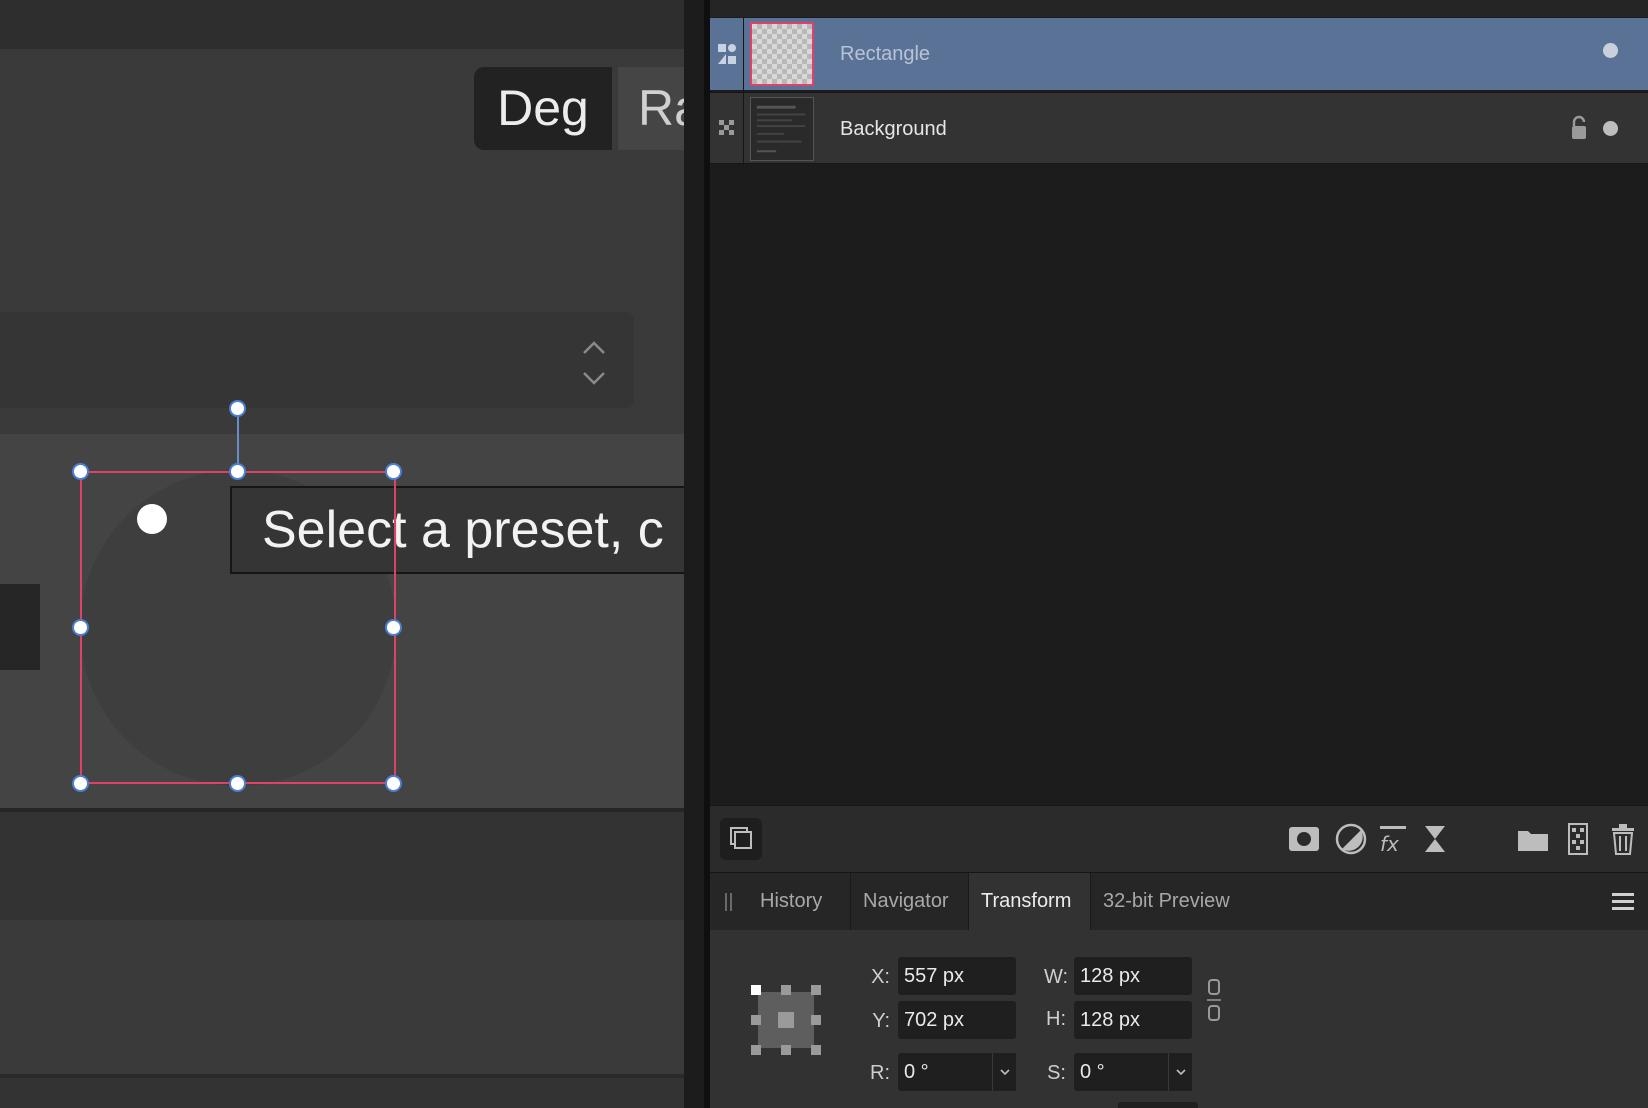 The image size is (1648, 1108). I want to click on tab-transform: Transform, so click(1030, 901).